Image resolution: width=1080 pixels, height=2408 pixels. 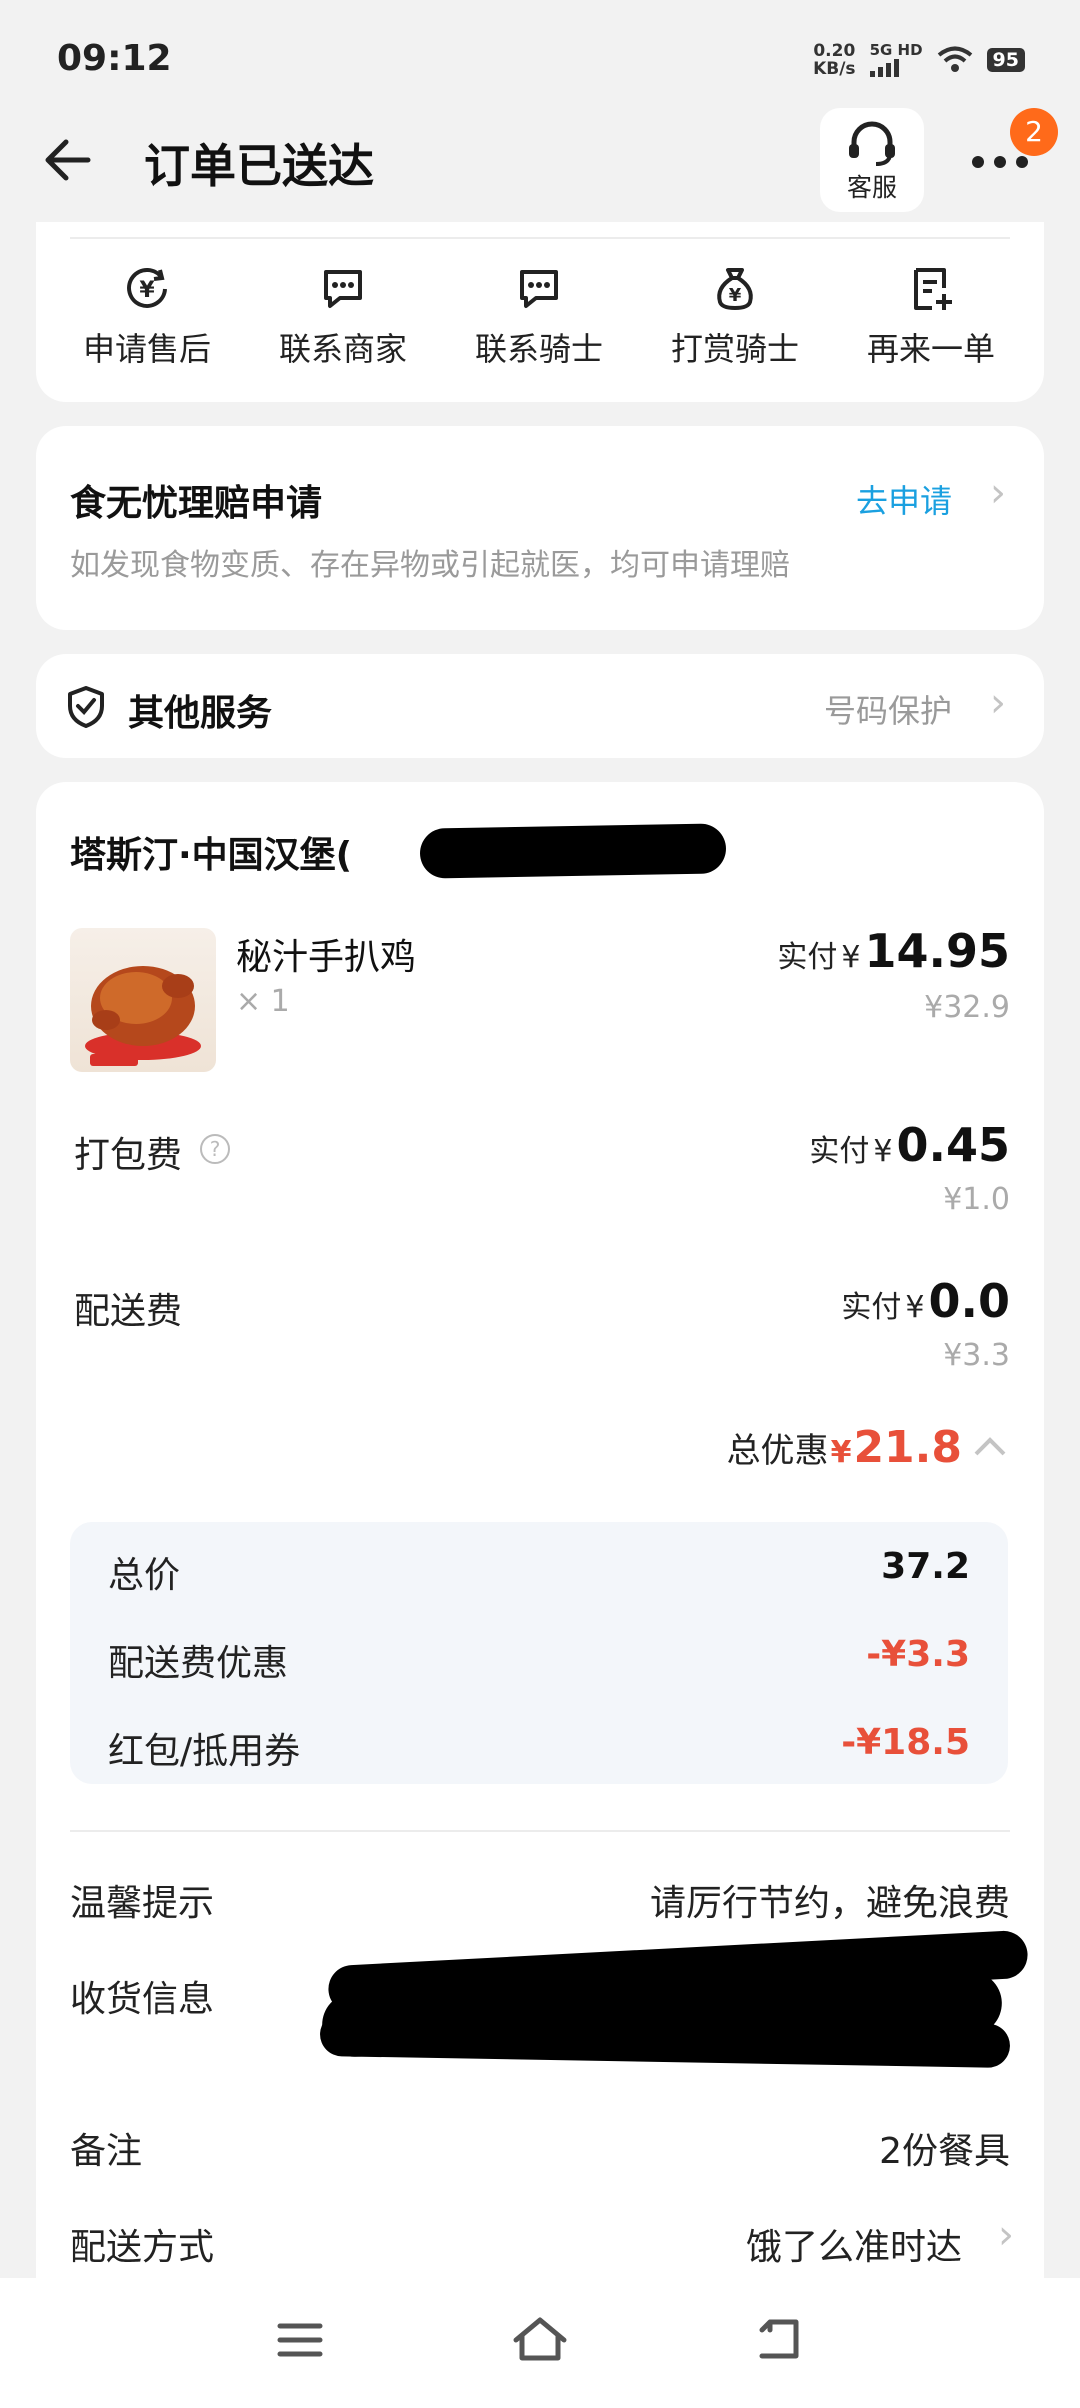 What do you see at coordinates (300, 2340) in the screenshot?
I see `menu-icon` at bounding box center [300, 2340].